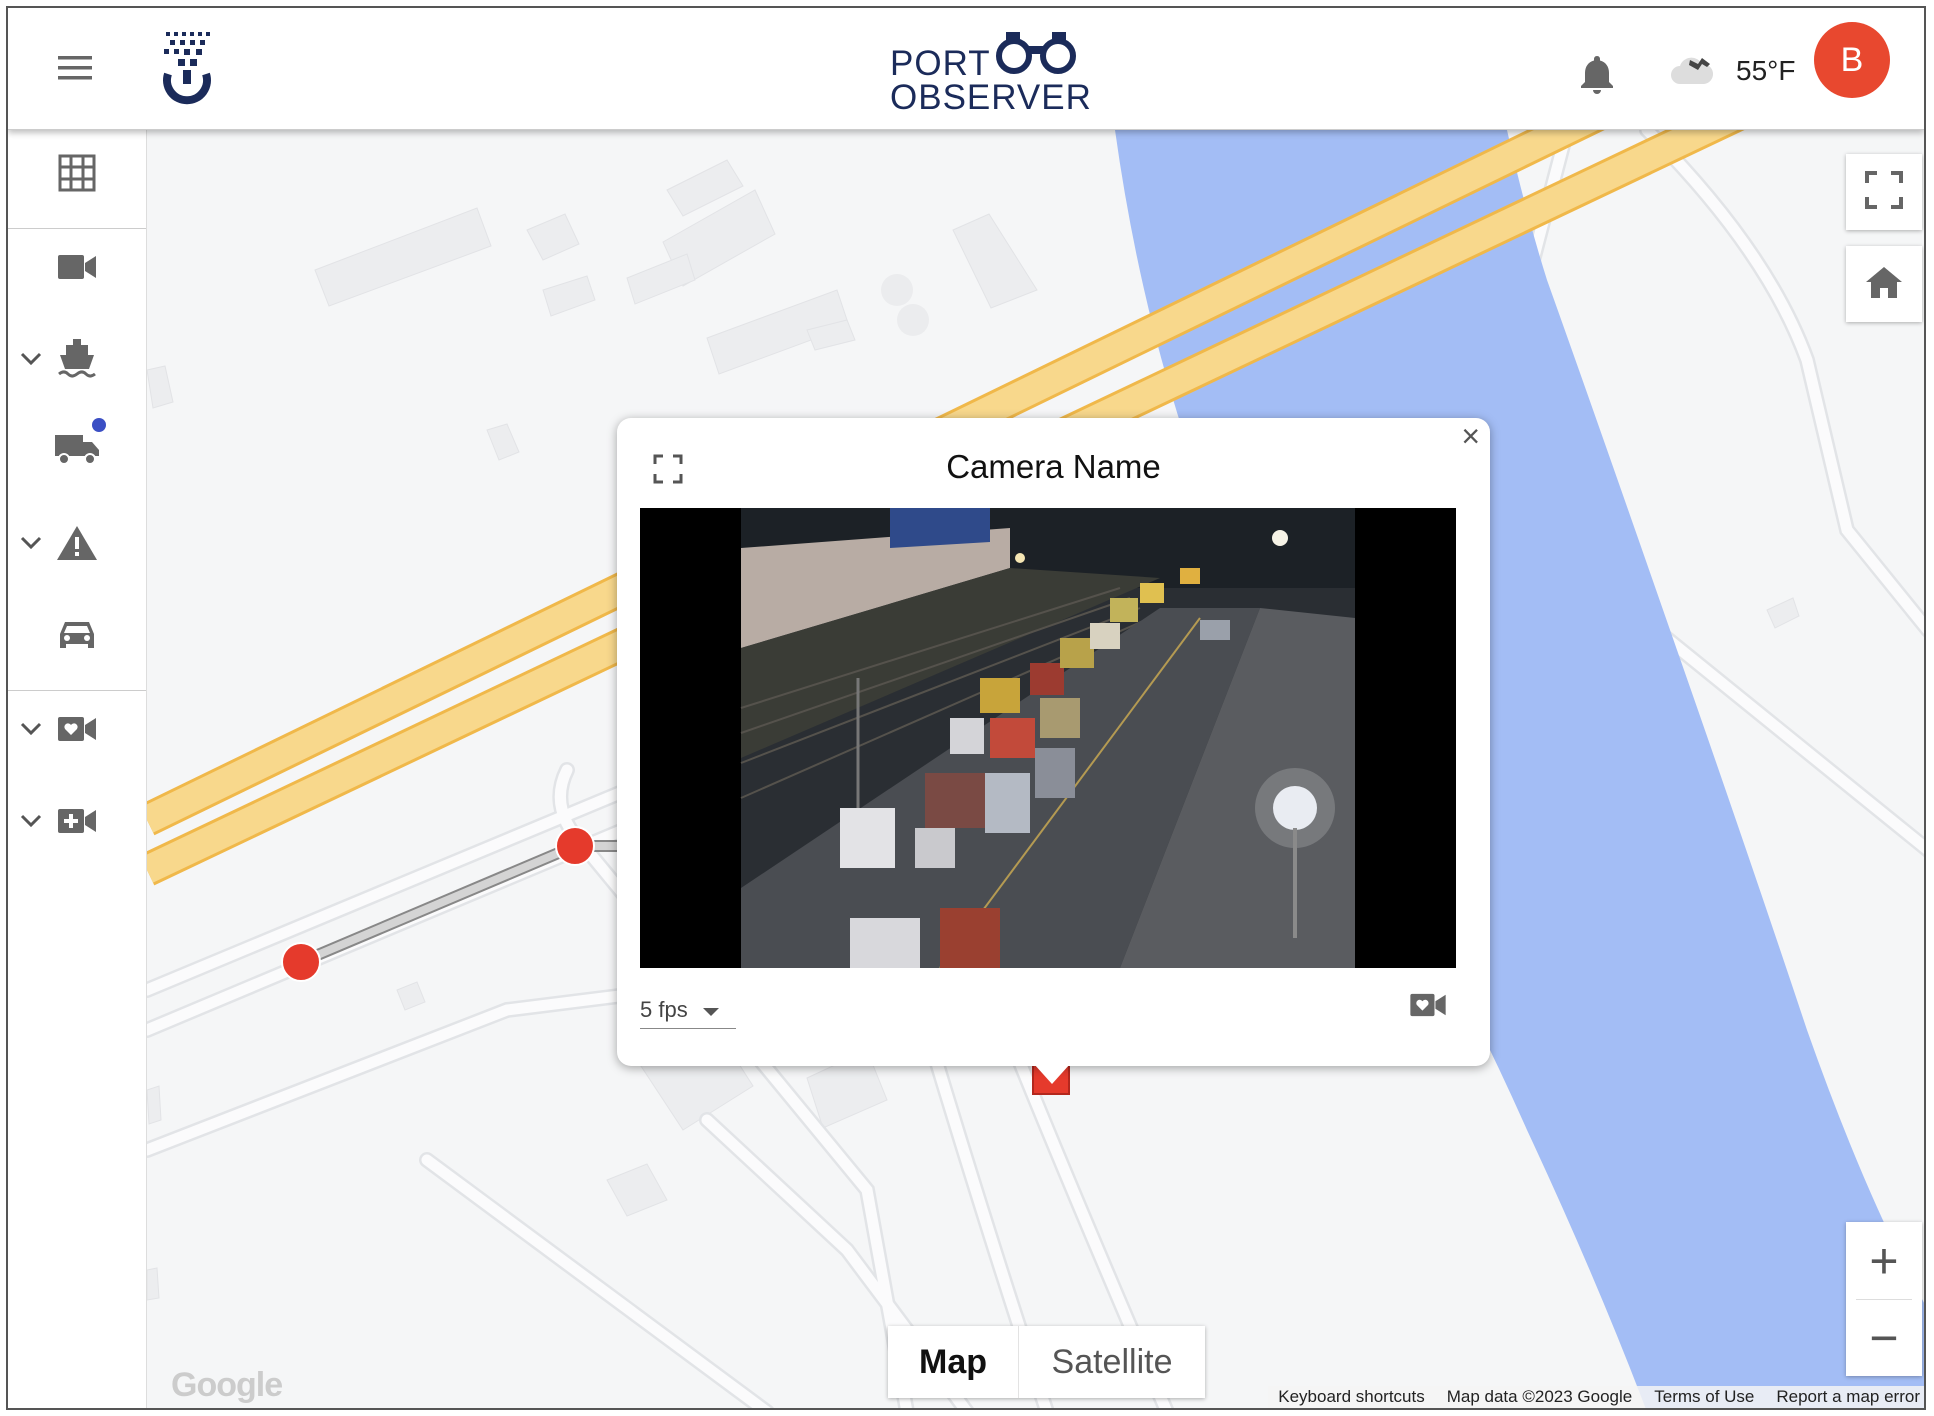 The image size is (1934, 1416). I want to click on notification-badge, so click(99, 424).